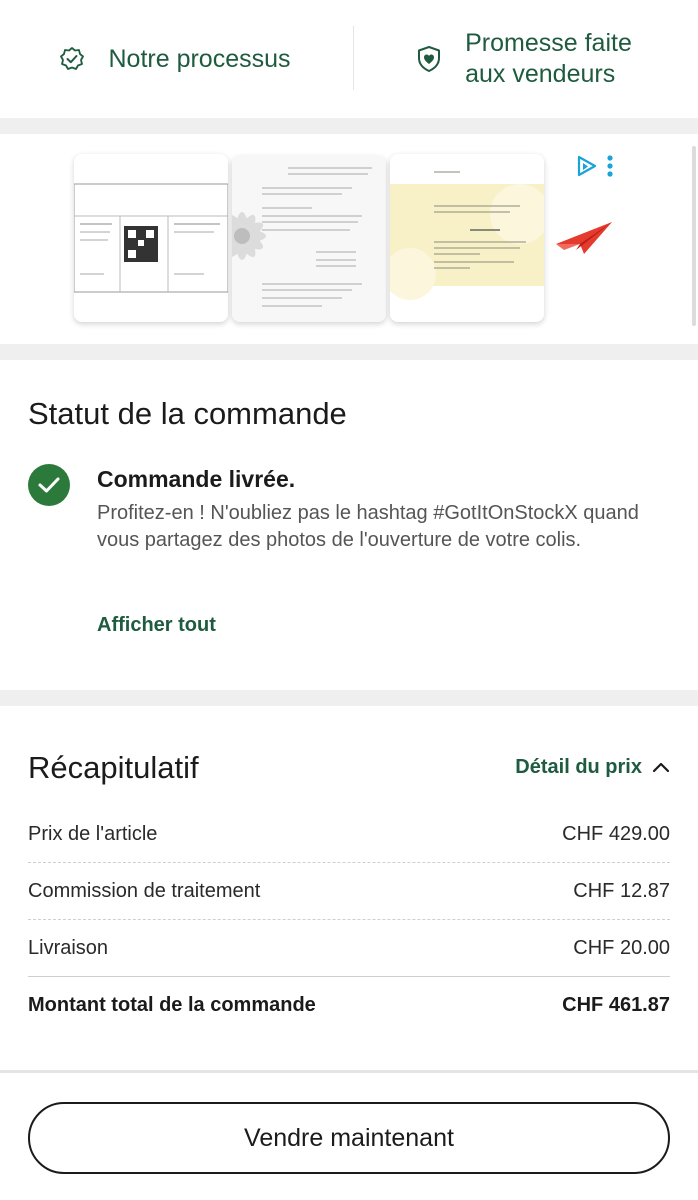 This screenshot has height=1200, width=698. Describe the element at coordinates (429, 59) in the screenshot. I see `shield-heart-icon` at that location.